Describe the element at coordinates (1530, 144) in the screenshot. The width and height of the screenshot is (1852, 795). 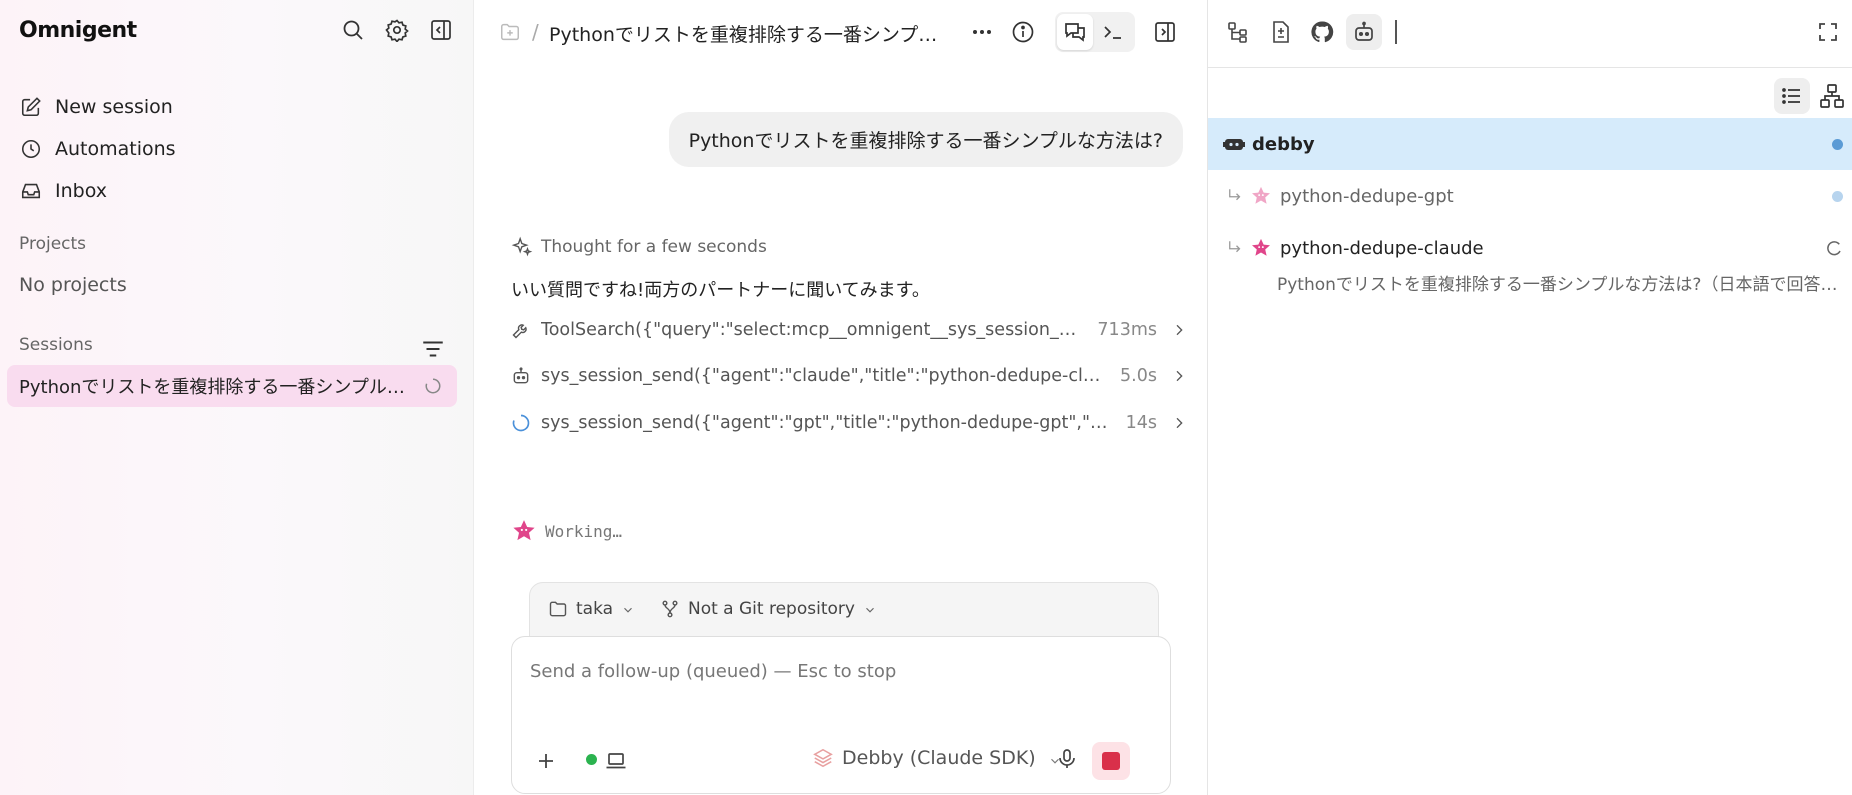
I see `agent-item-debby: debby` at that location.